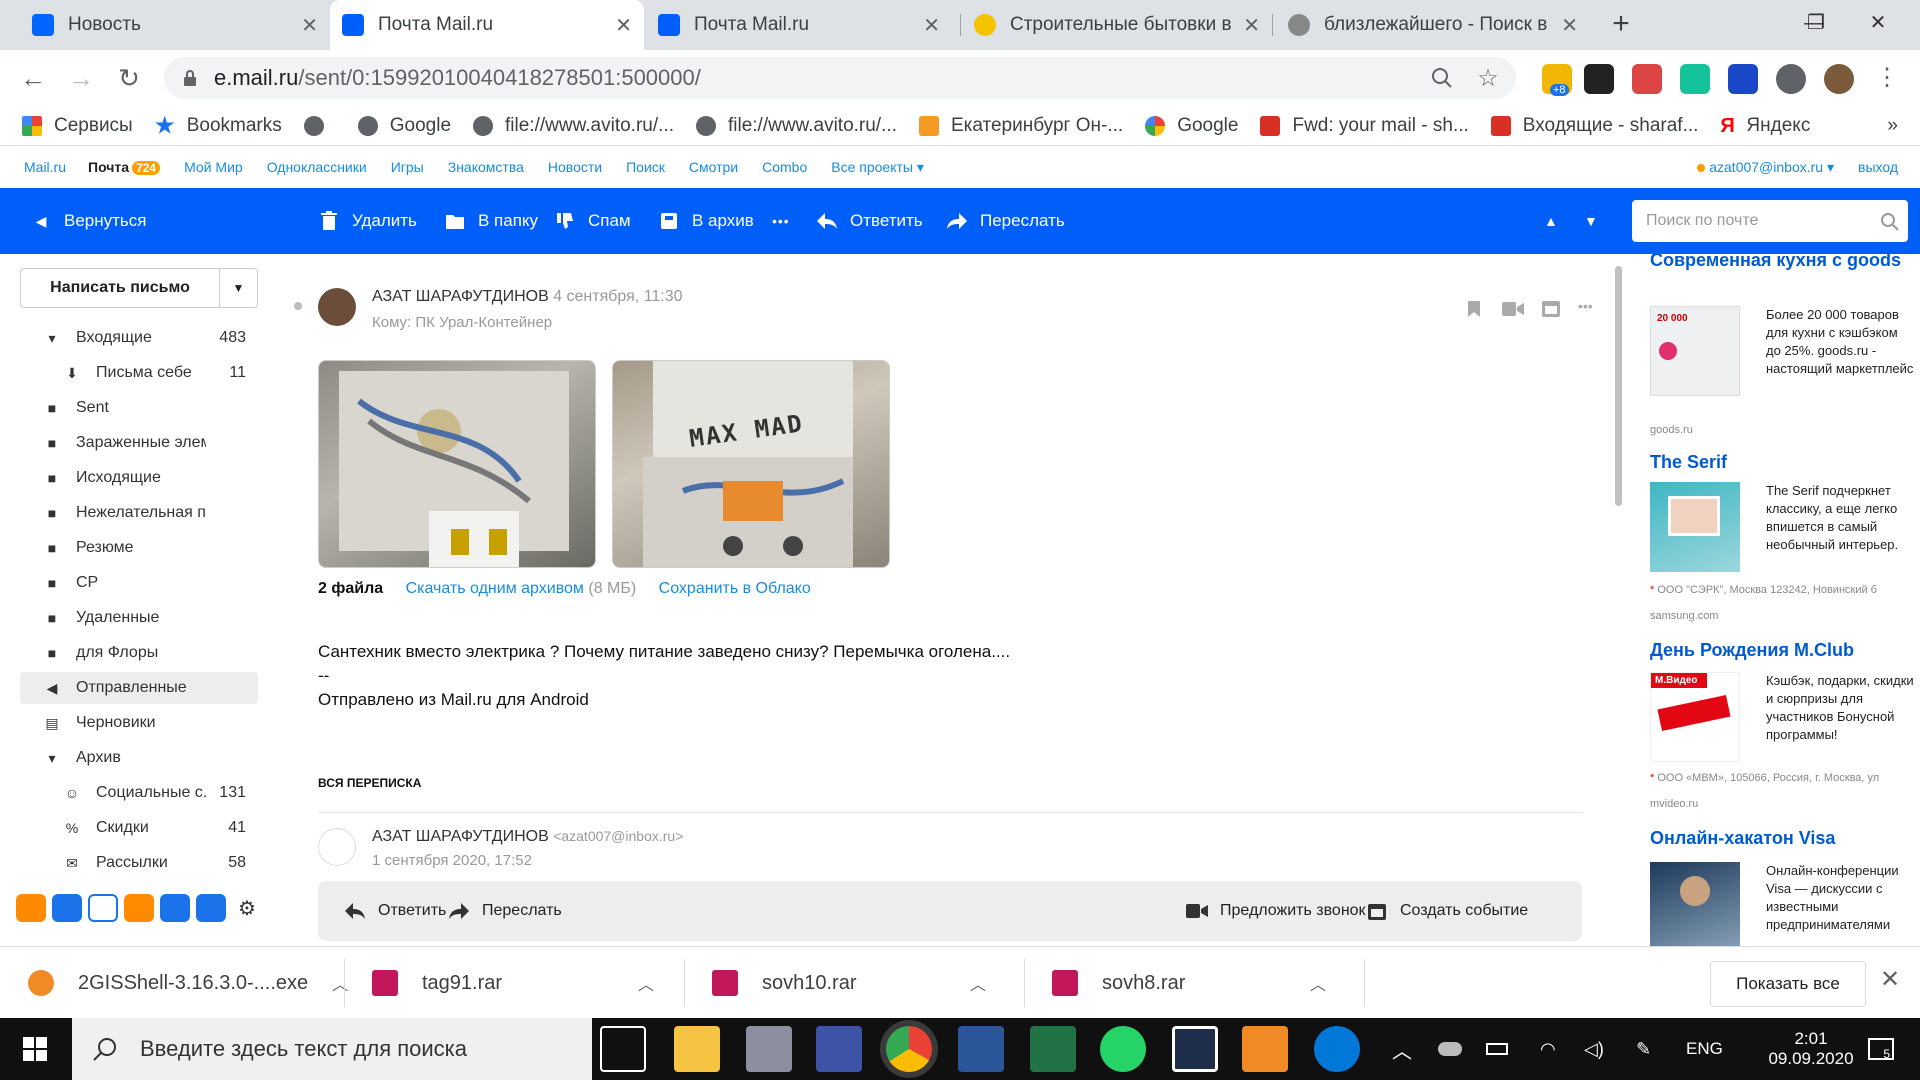  I want to click on grammarly-icon, so click(1695, 79).